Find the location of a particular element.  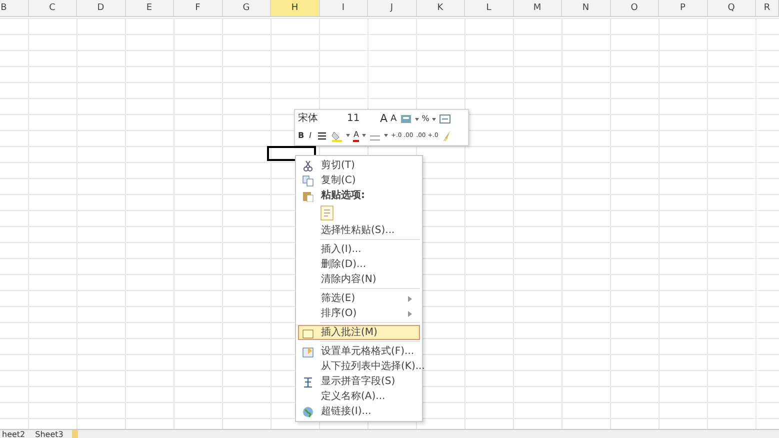

column-header: O is located at coordinates (634, 8).